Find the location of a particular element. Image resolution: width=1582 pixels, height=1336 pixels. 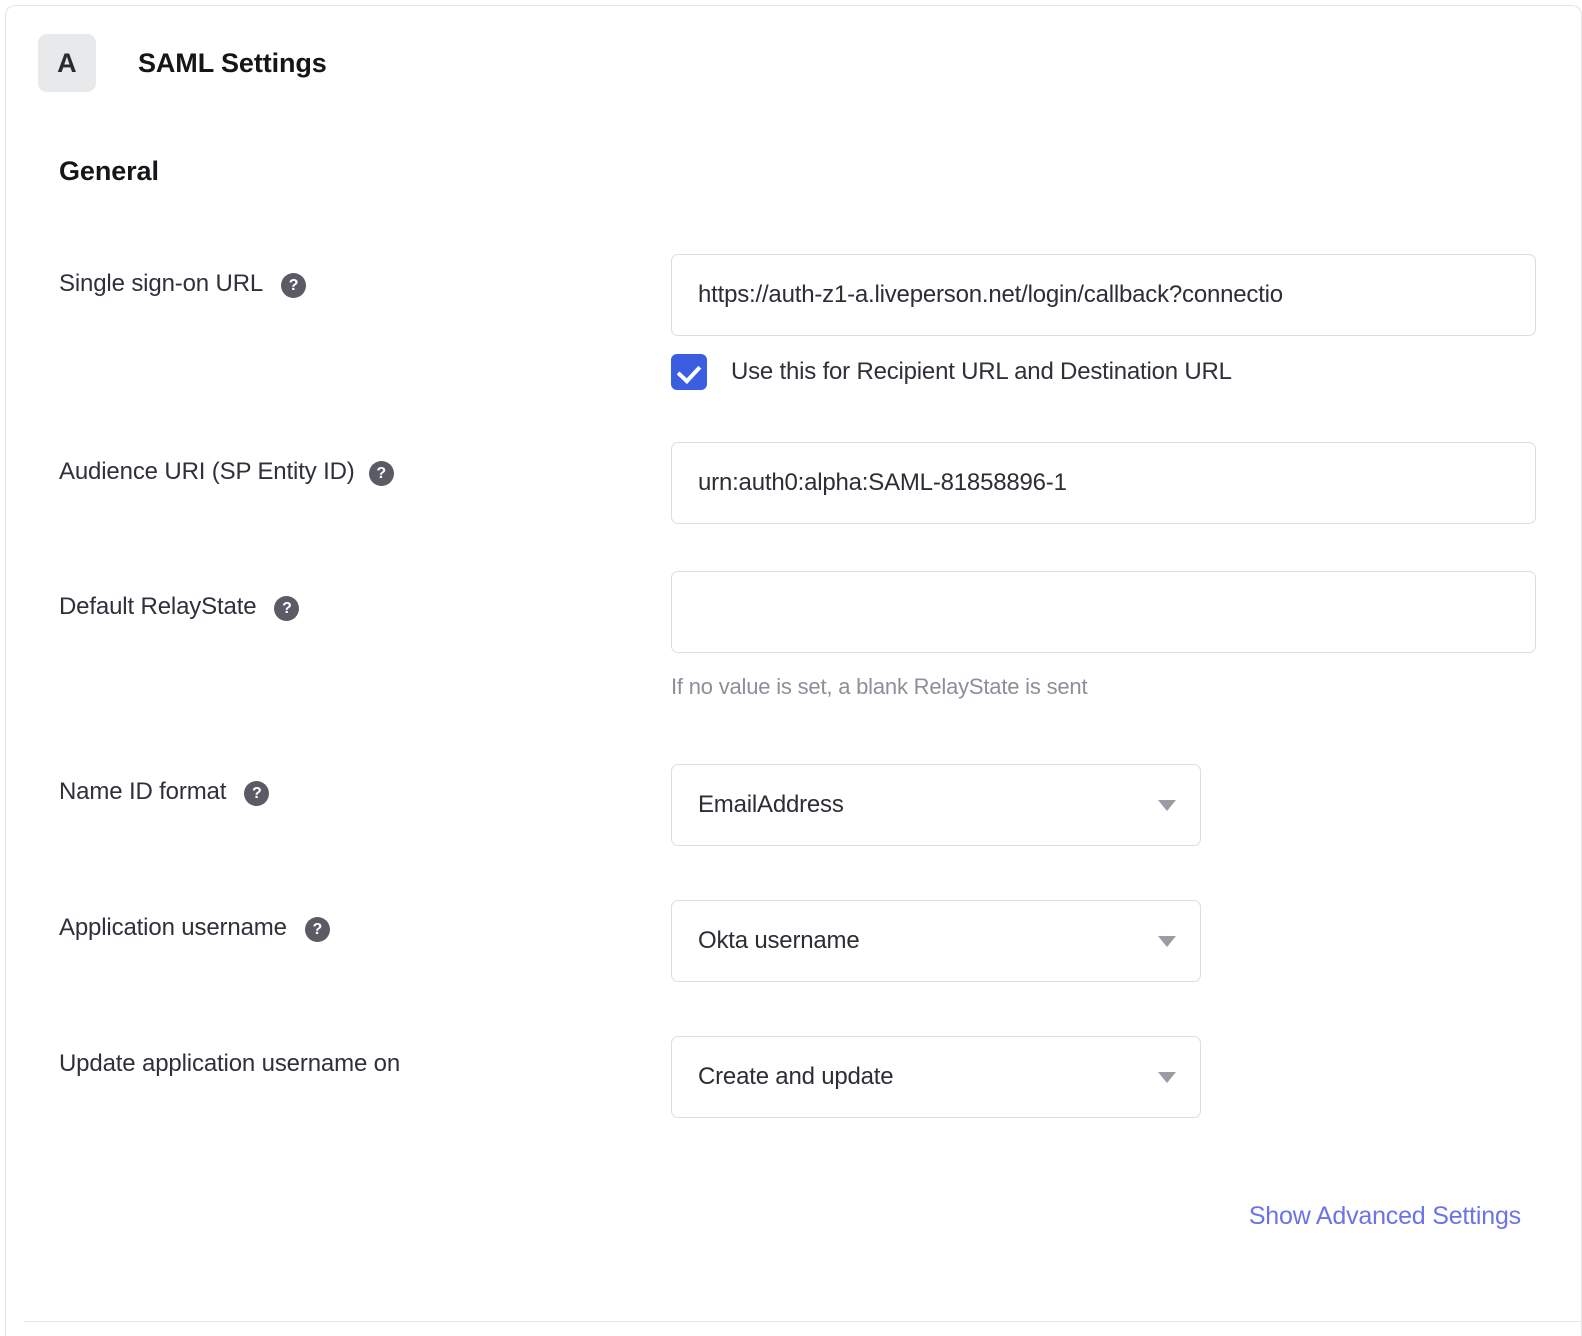

label-name-id-format: Name ID format ? is located at coordinates (164, 792).